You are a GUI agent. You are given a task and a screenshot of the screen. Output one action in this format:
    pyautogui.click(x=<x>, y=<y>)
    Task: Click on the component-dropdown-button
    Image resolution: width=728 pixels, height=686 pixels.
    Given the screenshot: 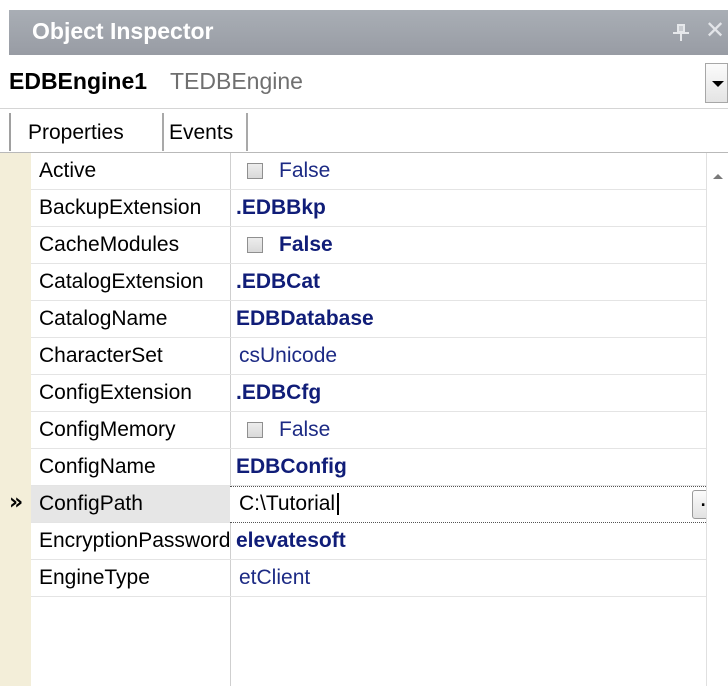 What is the action you would take?
    pyautogui.click(x=716, y=83)
    